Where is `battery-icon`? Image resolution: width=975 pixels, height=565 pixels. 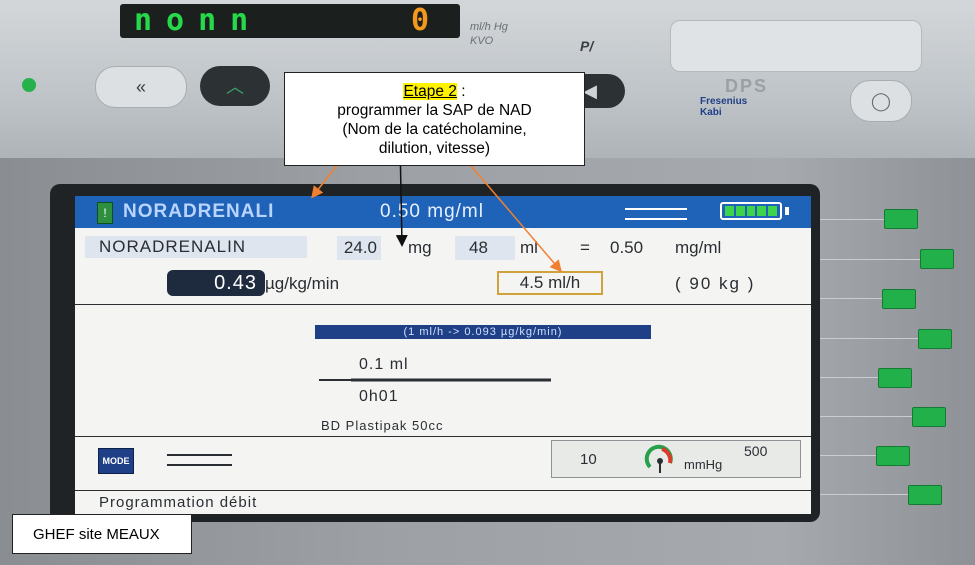
battery-icon is located at coordinates (751, 211).